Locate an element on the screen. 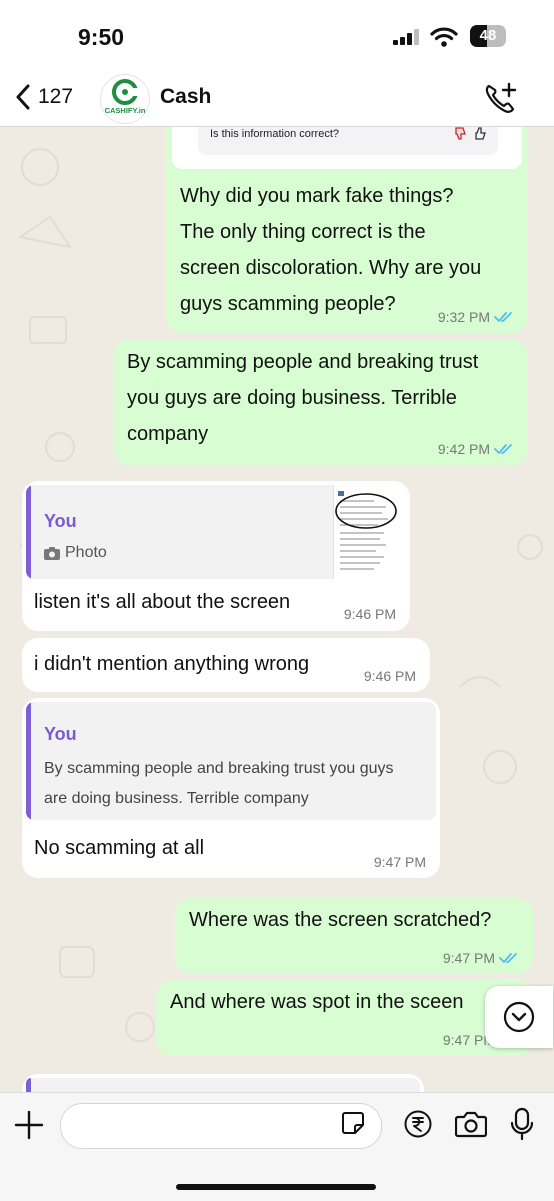 Image resolution: width=554 pixels, height=1201 pixels. contact-name: Cash is located at coordinates (185, 97).